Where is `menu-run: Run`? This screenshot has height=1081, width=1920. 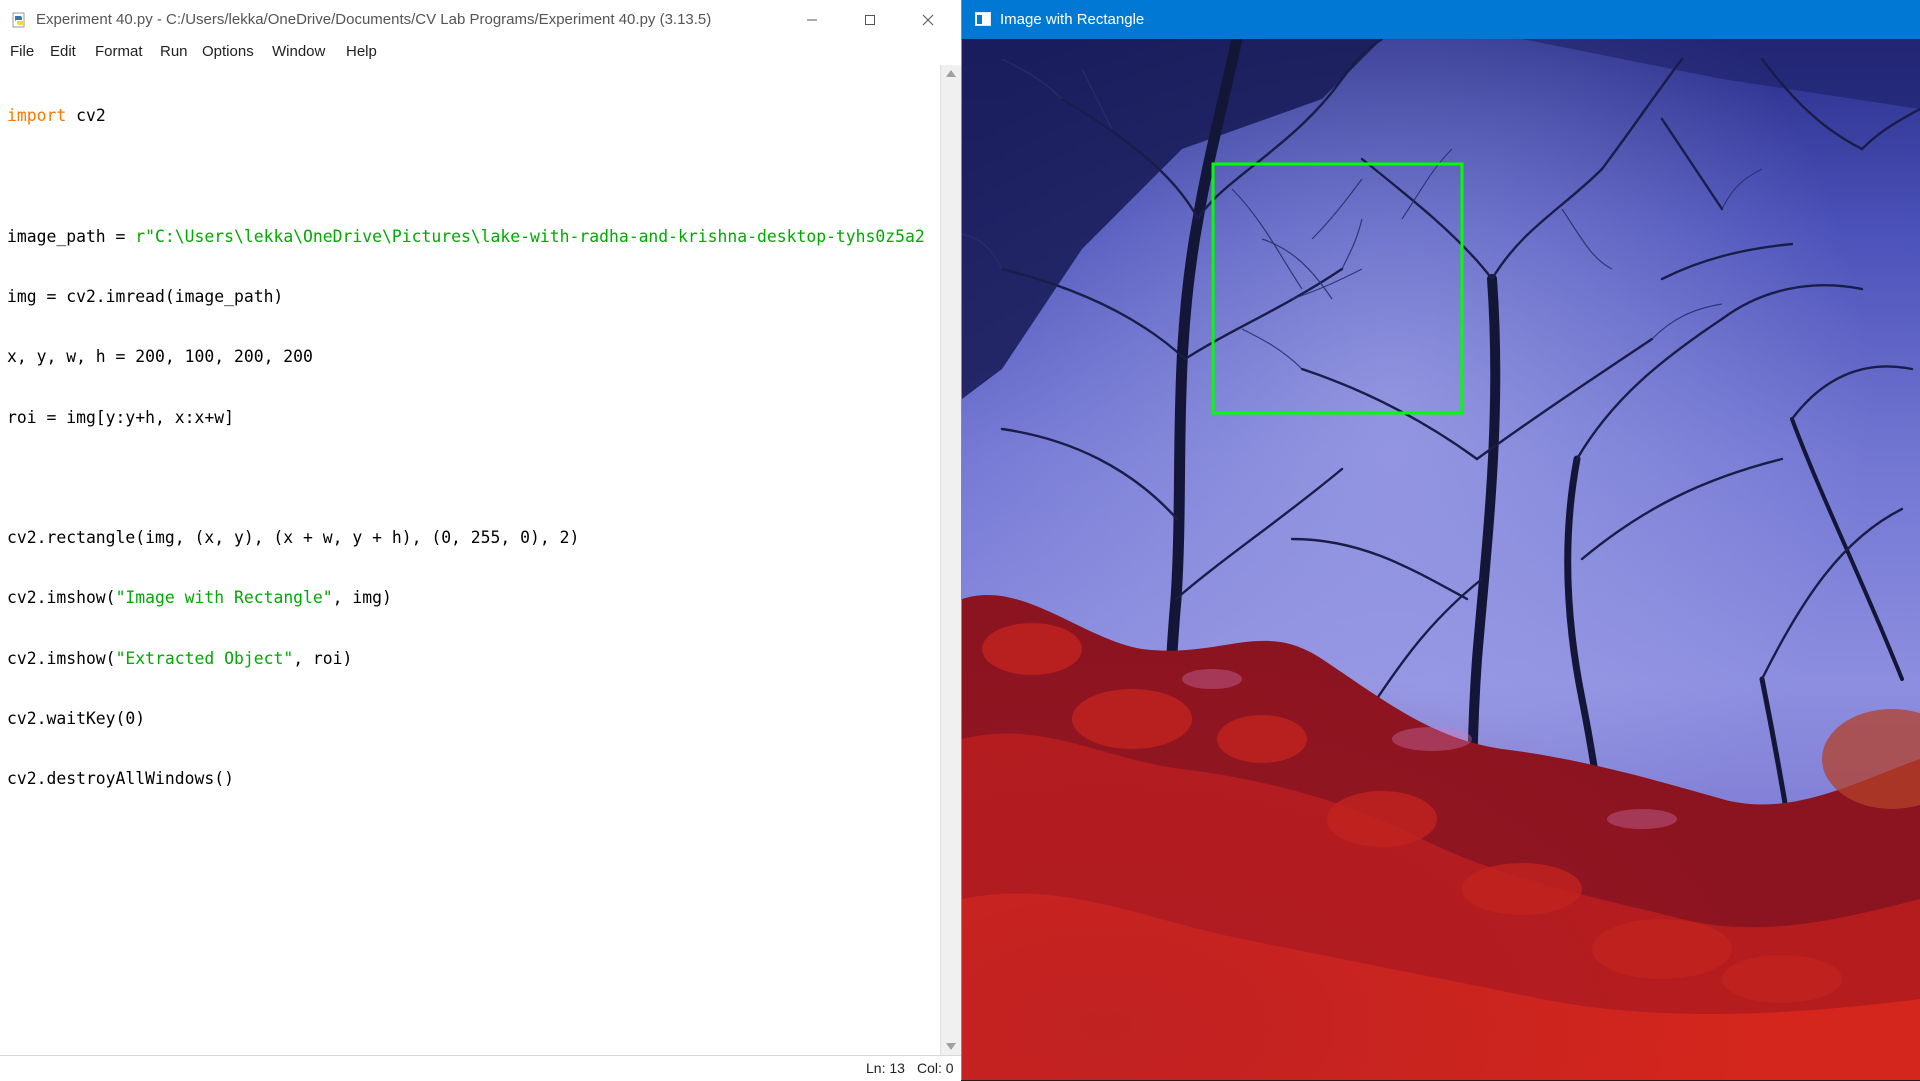
menu-run: Run is located at coordinates (174, 52).